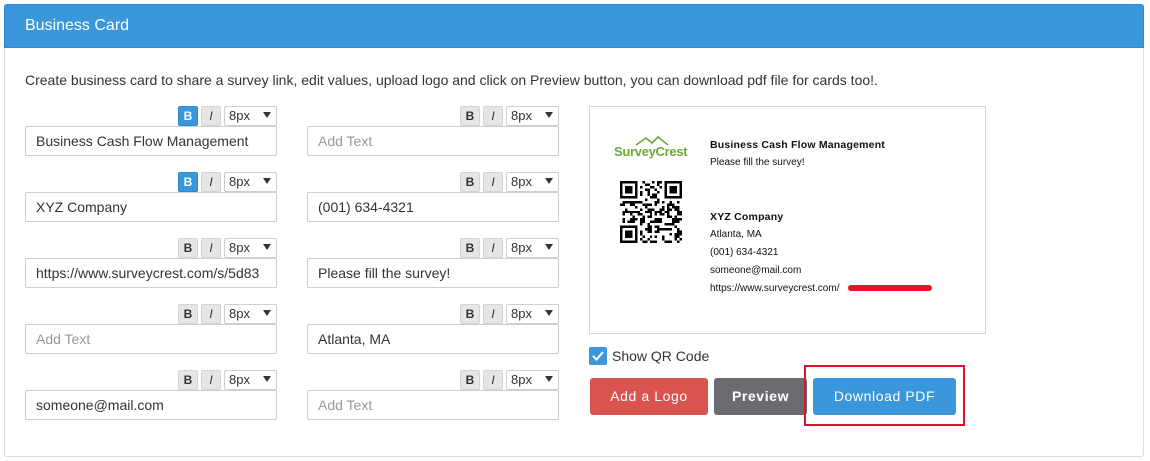  I want to click on card-field-10: B I 8px Add Text, so click(433, 400).